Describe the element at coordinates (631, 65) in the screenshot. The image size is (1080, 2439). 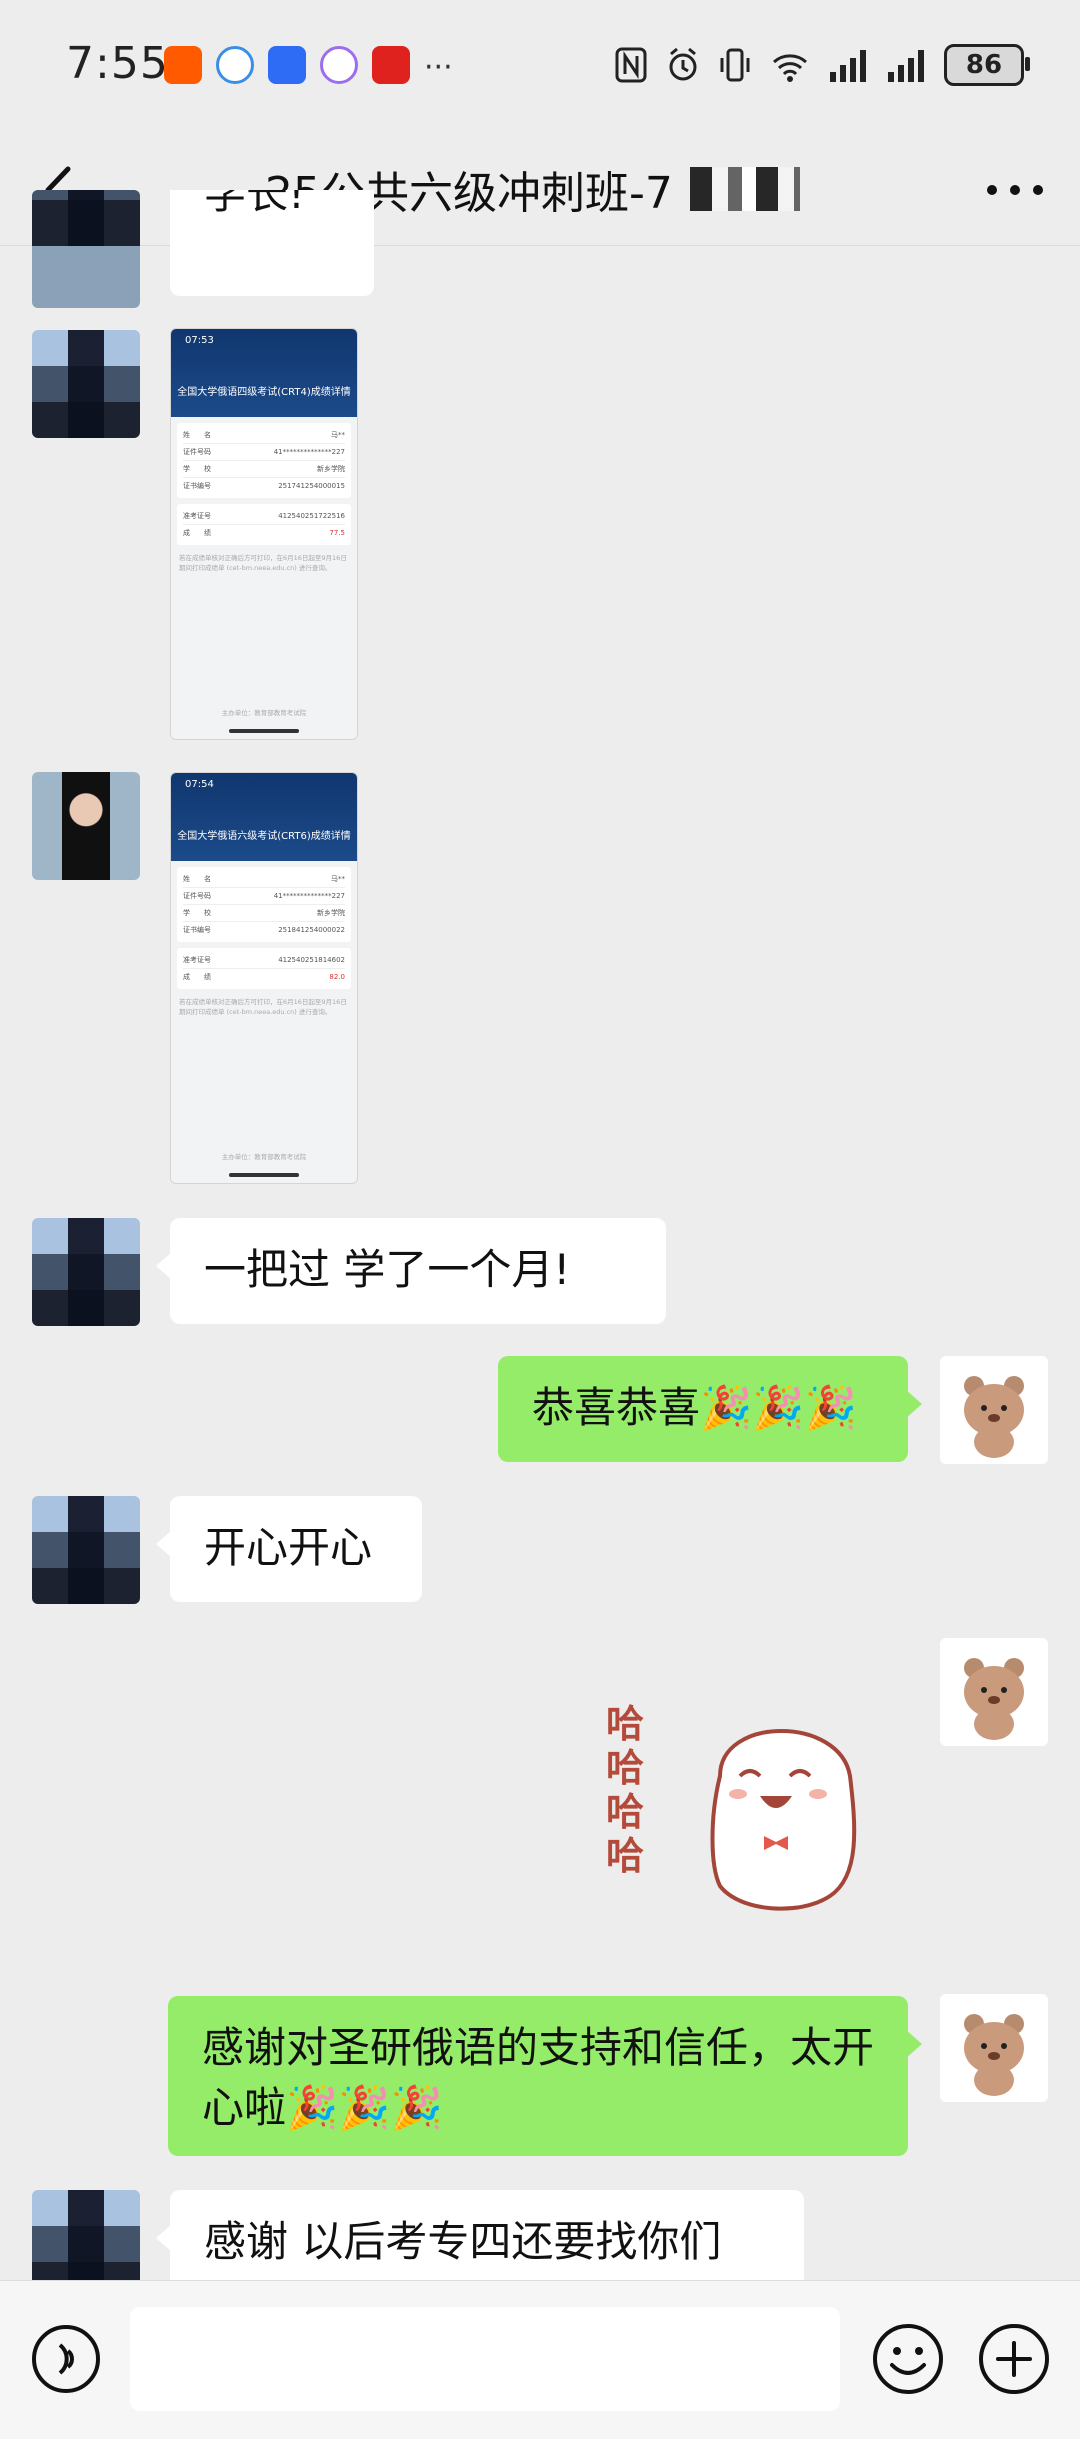
I see `nfc-icon` at that location.